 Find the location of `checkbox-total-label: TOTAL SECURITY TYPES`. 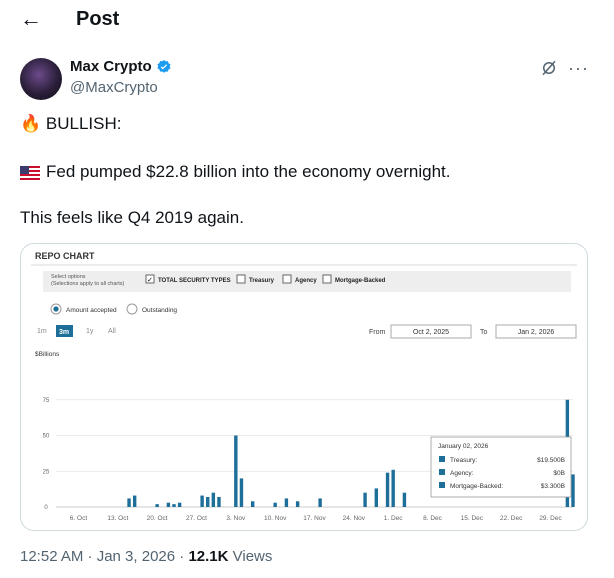

checkbox-total-label: TOTAL SECURITY TYPES is located at coordinates (194, 281).